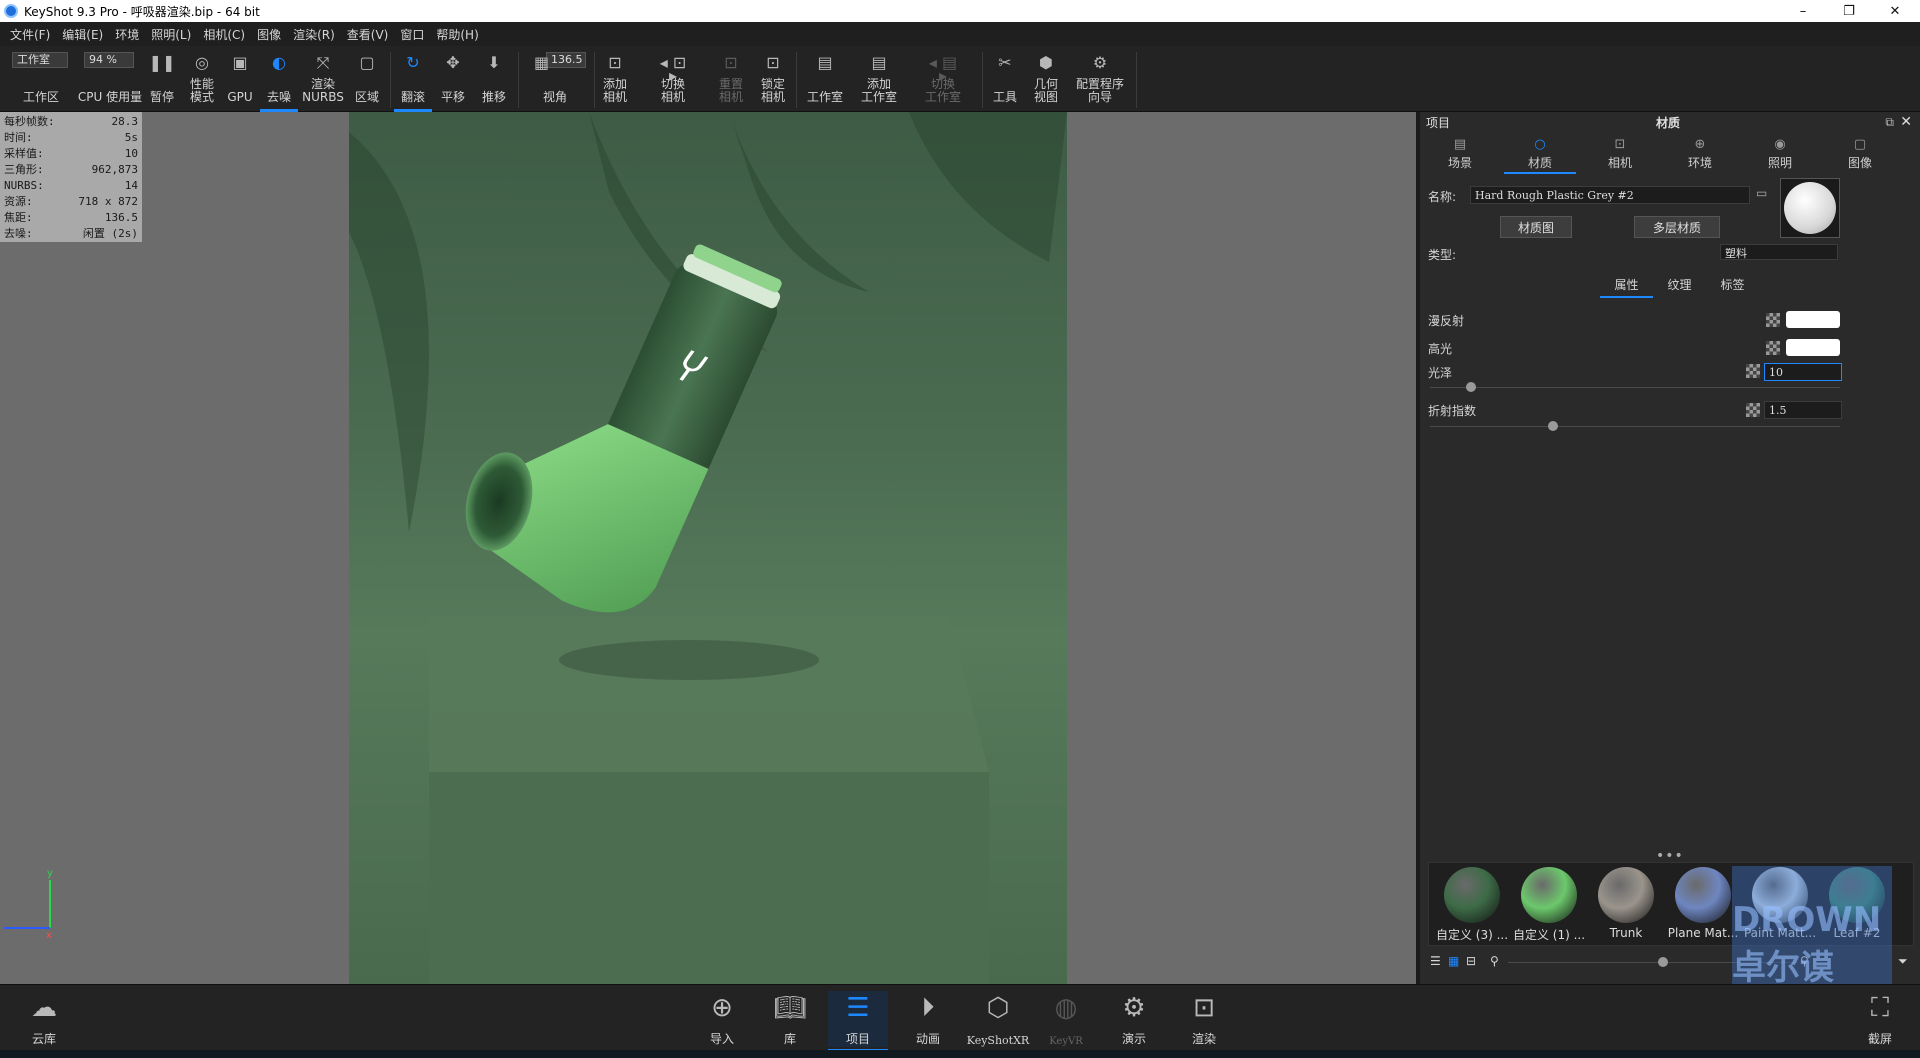  I want to click on menu-camera: 相机(C), so click(224, 34).